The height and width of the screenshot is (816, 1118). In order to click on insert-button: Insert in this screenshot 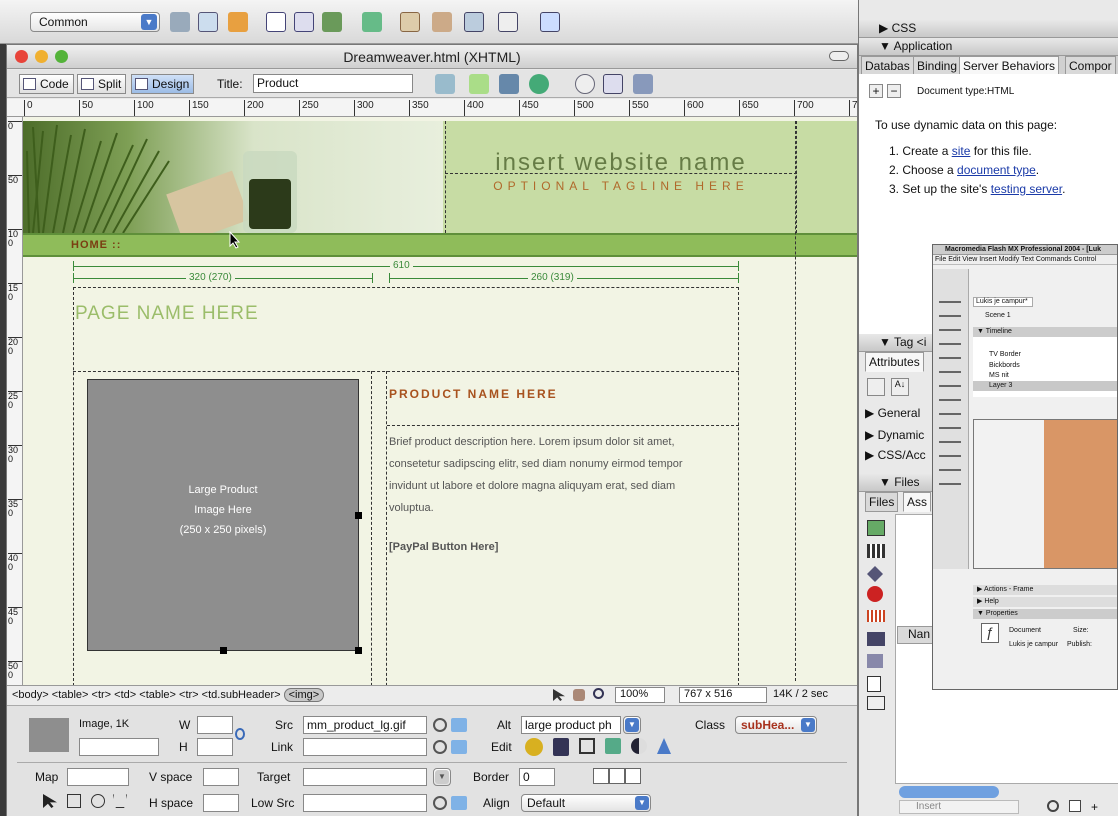, I will do `click(959, 807)`.